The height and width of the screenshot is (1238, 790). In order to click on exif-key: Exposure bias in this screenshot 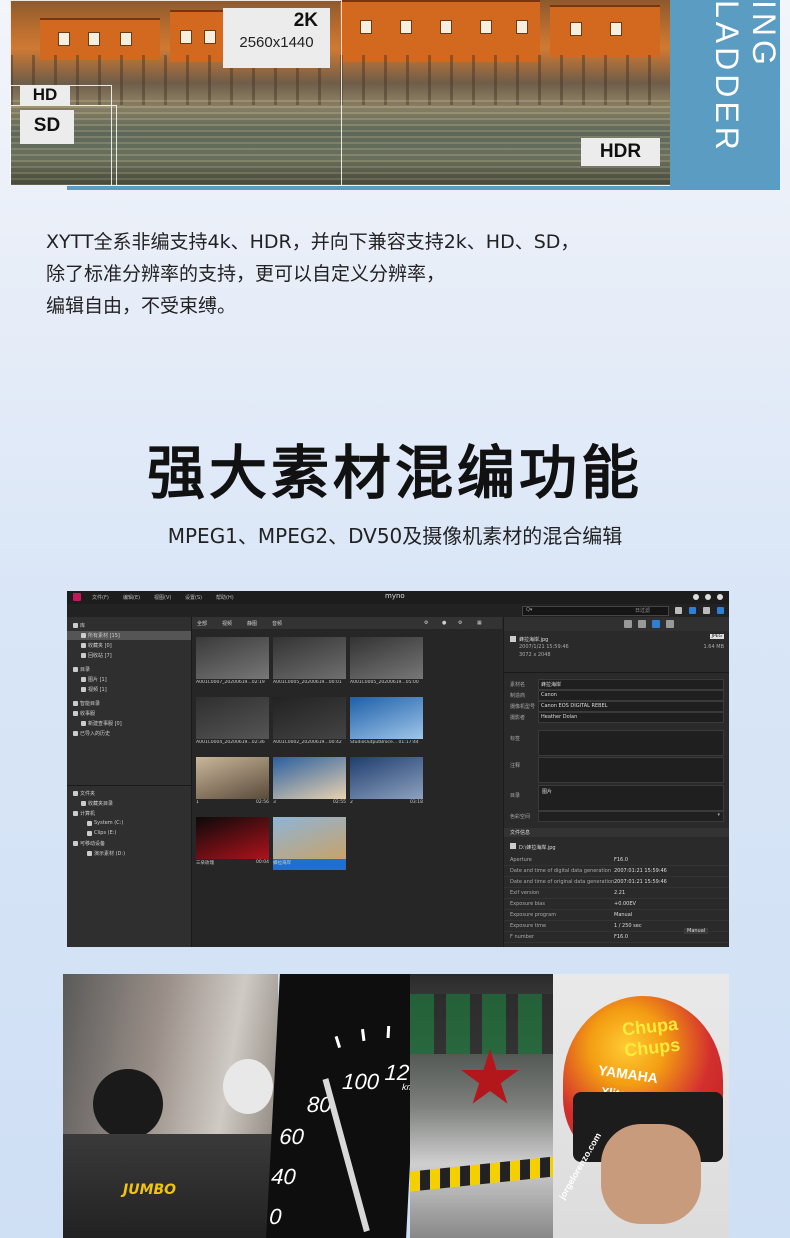, I will do `click(527, 904)`.